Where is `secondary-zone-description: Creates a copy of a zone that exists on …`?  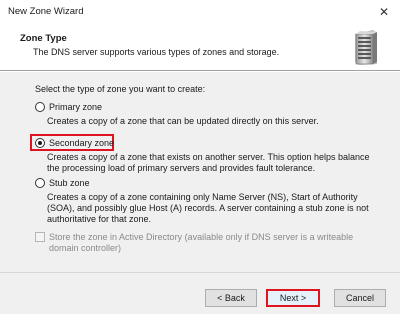
secondary-zone-description: Creates a copy of a zone that exists on … is located at coordinates (208, 162).